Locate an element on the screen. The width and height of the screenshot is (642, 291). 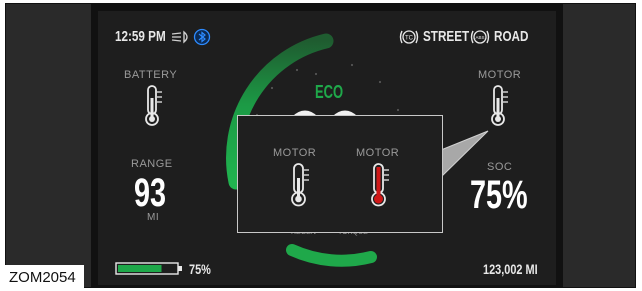
thermometer-normal-icon is located at coordinates (300, 185).